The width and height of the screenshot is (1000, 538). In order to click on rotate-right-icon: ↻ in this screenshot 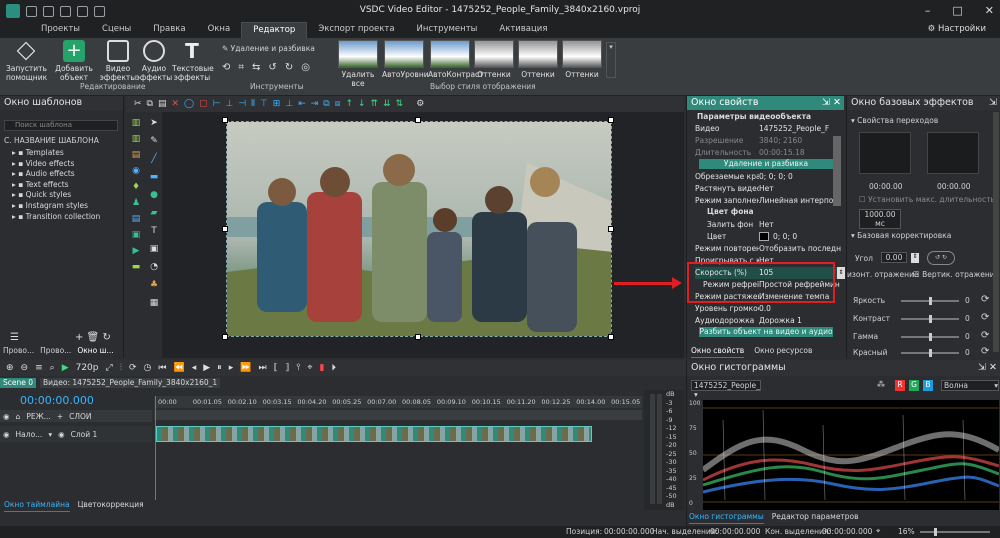, I will do `click(289, 67)`.